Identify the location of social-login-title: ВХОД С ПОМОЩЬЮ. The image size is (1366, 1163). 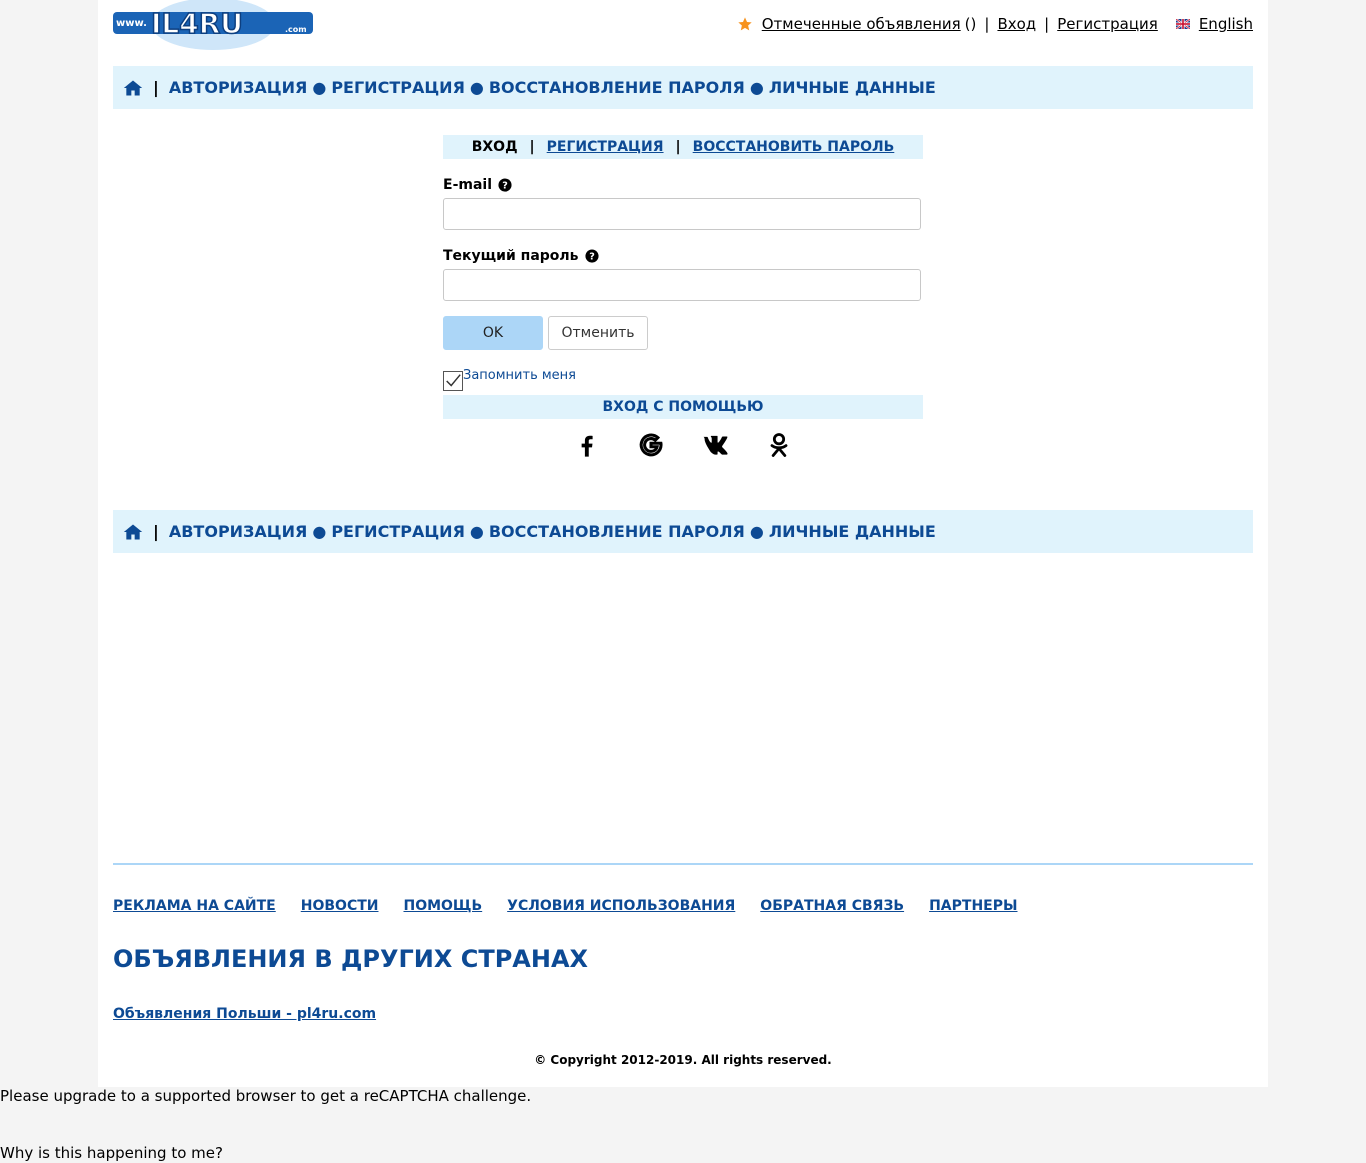
(683, 407).